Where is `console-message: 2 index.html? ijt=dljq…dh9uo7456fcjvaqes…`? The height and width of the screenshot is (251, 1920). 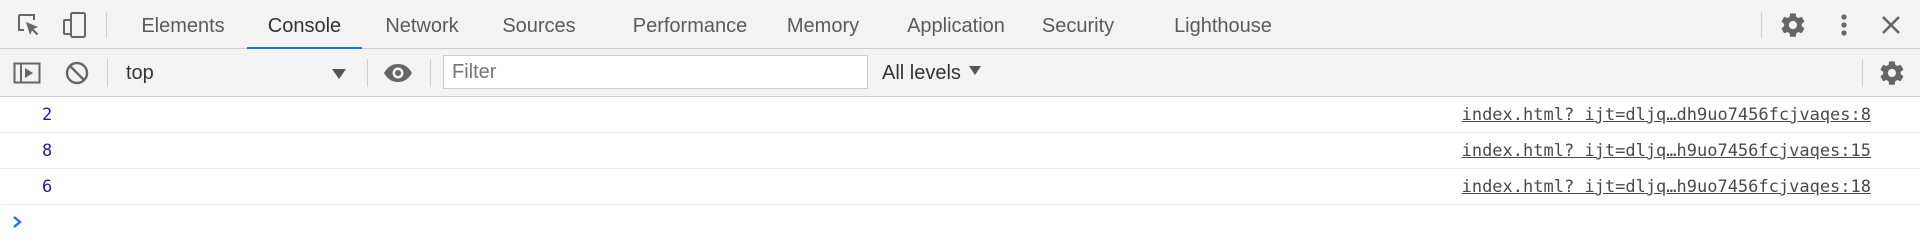
console-message: 2 index.html? ijt=dljq…dh9uo7456fcjvaqes… is located at coordinates (960, 115).